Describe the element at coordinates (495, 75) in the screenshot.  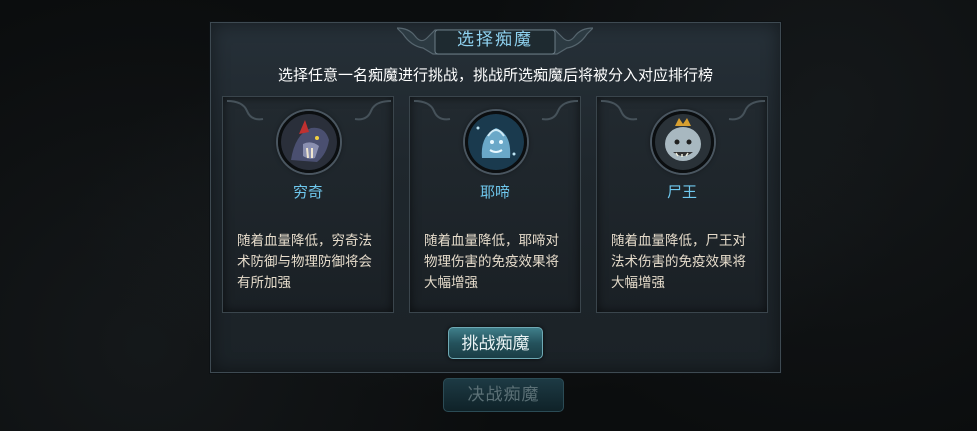
I see `dialog-subtitle: 选择任意一名痴魔进行挑战，挑战所选痴魔后将被分入对应排行榜` at that location.